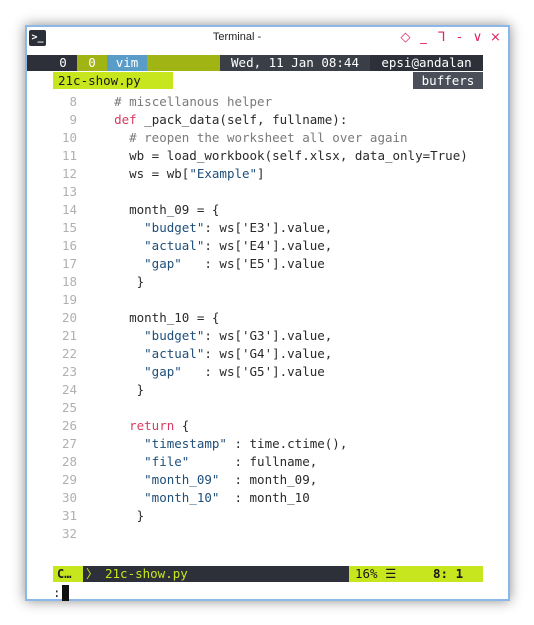  Describe the element at coordinates (69, 533) in the screenshot. I see `line-number: 32` at that location.